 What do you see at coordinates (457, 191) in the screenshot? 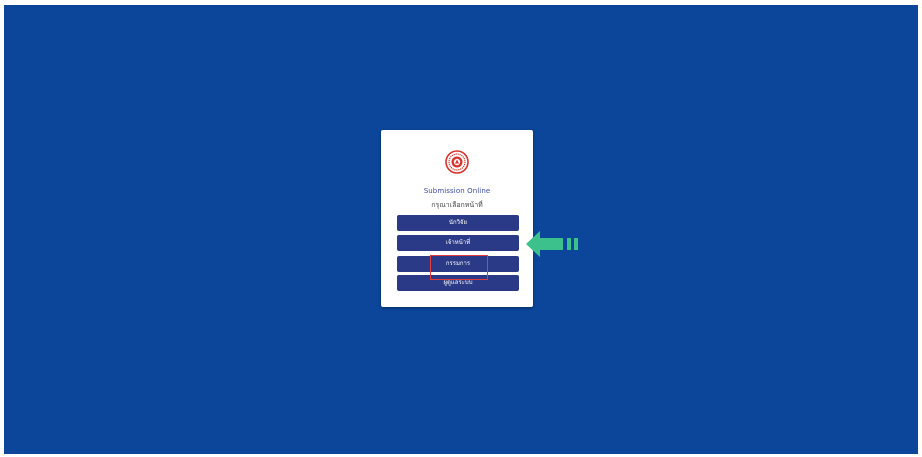
I see `app-title: Submission Online` at bounding box center [457, 191].